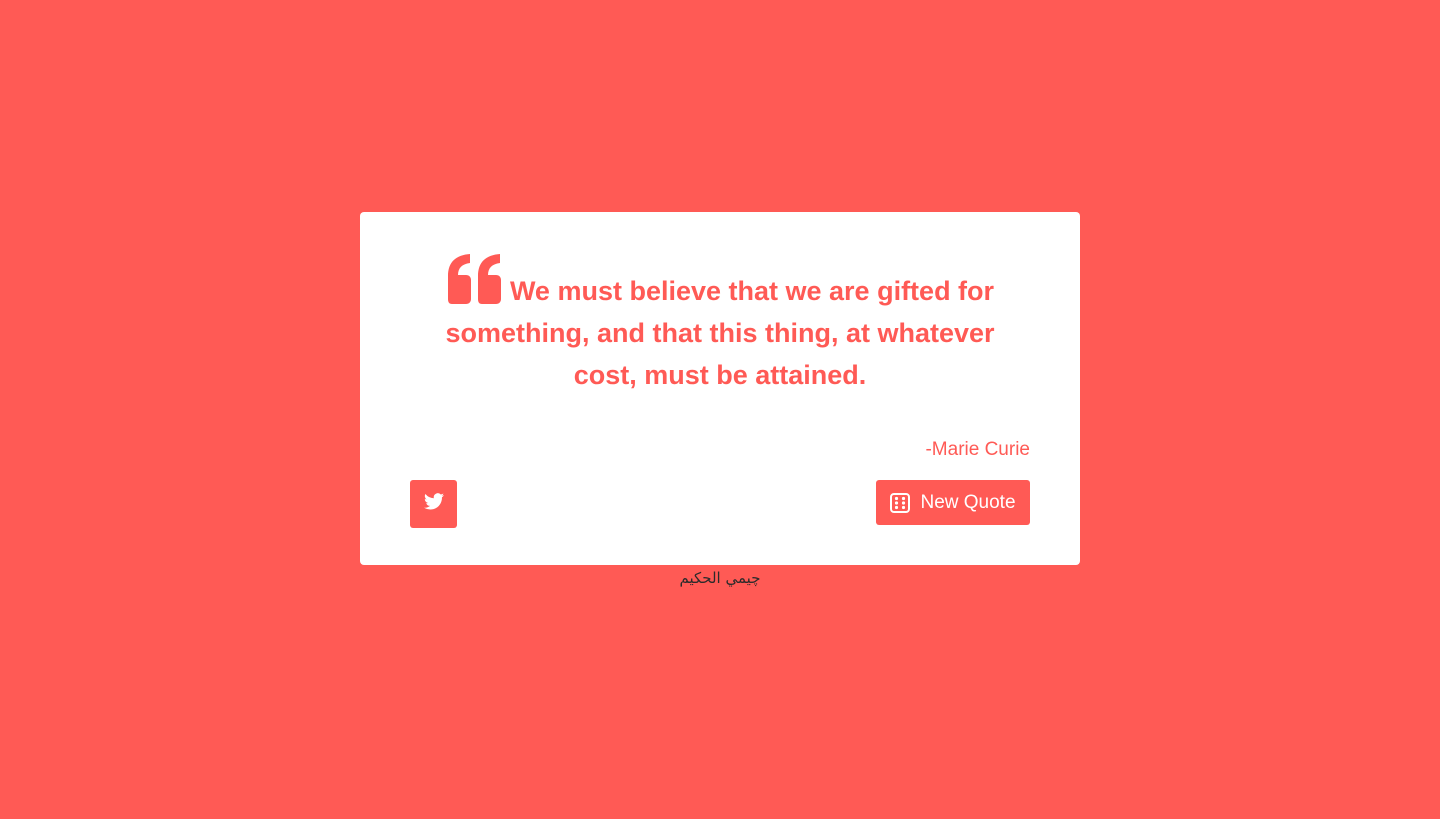 Image resolution: width=1440 pixels, height=819 pixels. Describe the element at coordinates (900, 502) in the screenshot. I see `dice-icon` at that location.